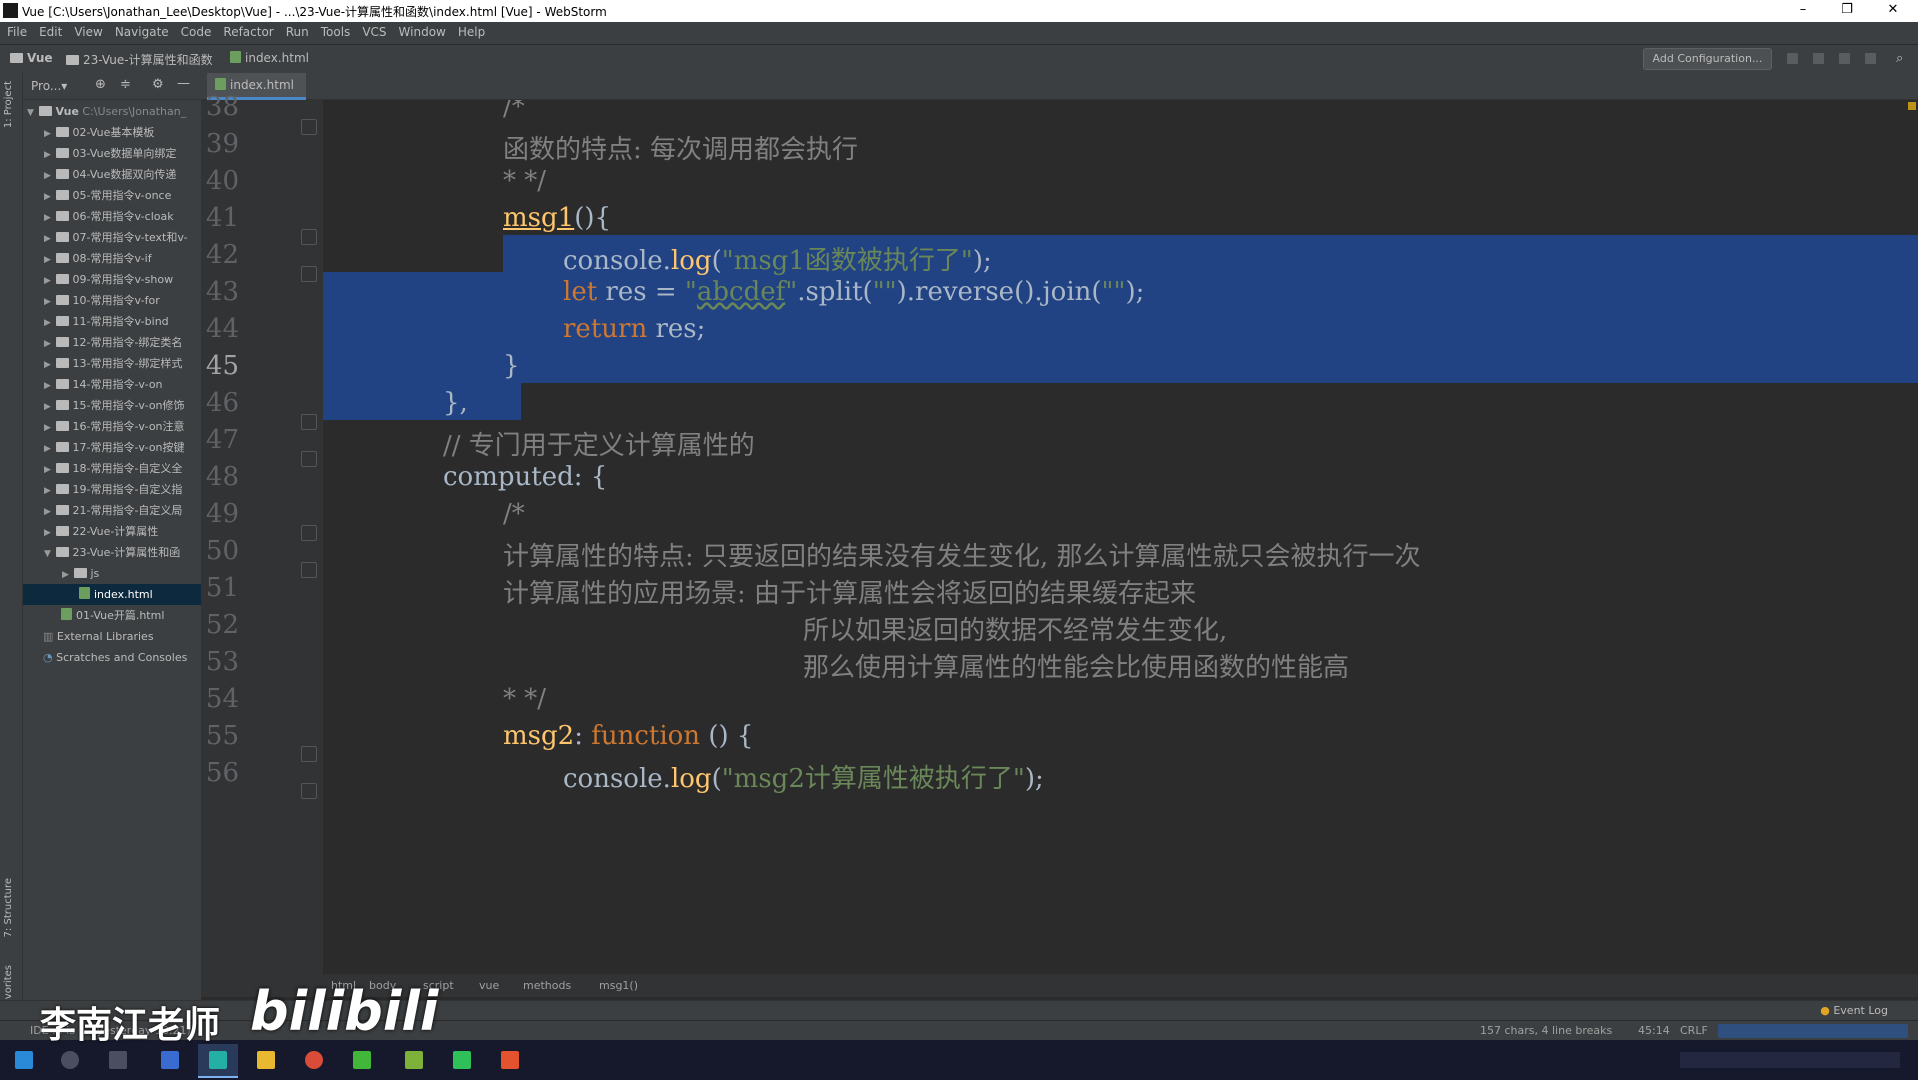 This screenshot has height=1080, width=1918. What do you see at coordinates (1790, 1060) in the screenshot?
I see `system-tray` at bounding box center [1790, 1060].